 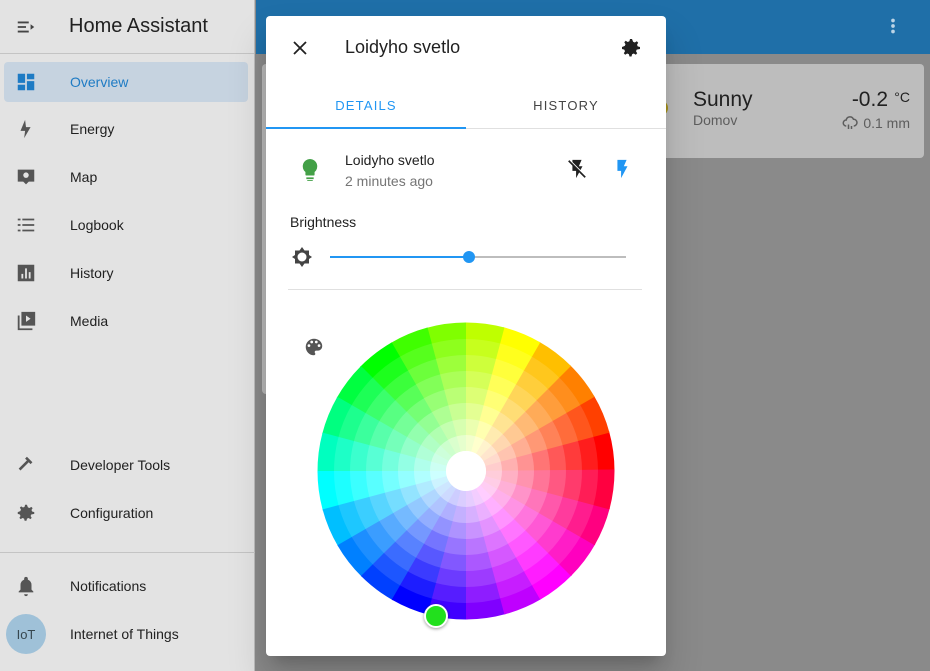 What do you see at coordinates (26, 177) in the screenshot?
I see `map-icon` at bounding box center [26, 177].